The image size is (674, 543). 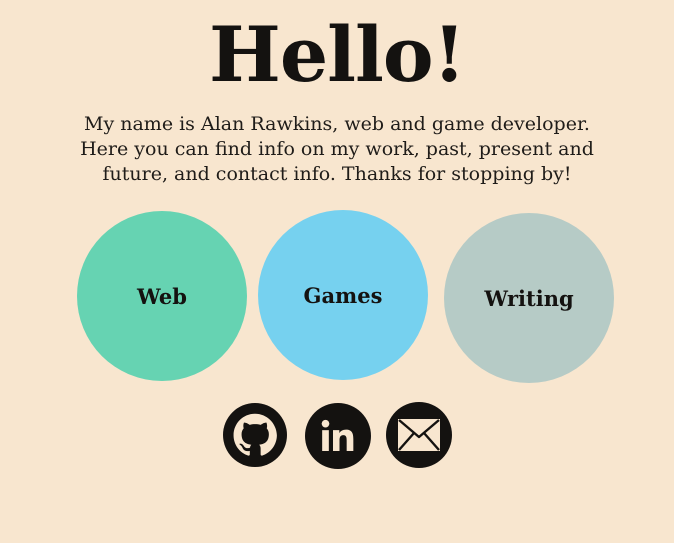 I want to click on email-link, so click(x=419, y=435).